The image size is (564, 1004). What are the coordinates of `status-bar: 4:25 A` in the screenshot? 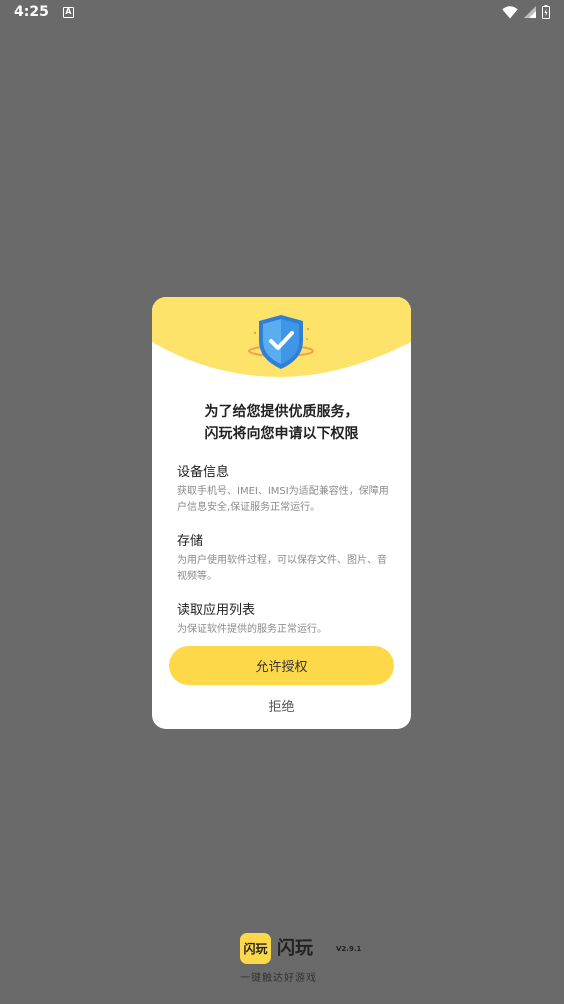 It's located at (282, 12).